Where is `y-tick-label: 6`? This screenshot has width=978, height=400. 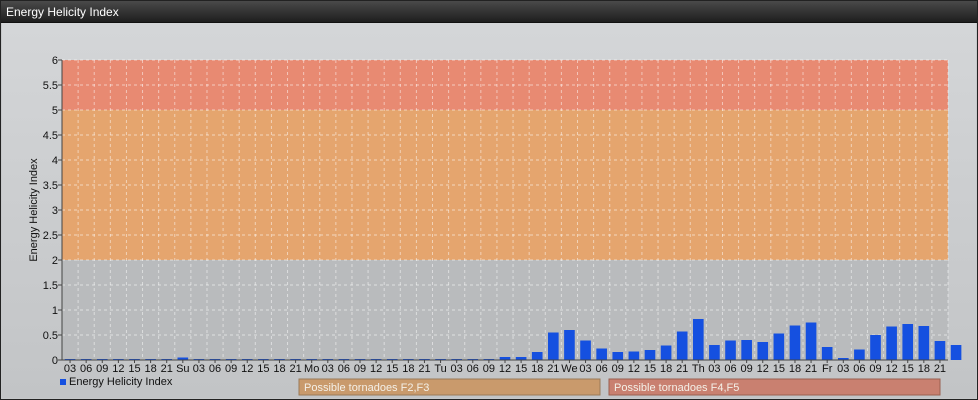
y-tick-label: 6 is located at coordinates (55, 61).